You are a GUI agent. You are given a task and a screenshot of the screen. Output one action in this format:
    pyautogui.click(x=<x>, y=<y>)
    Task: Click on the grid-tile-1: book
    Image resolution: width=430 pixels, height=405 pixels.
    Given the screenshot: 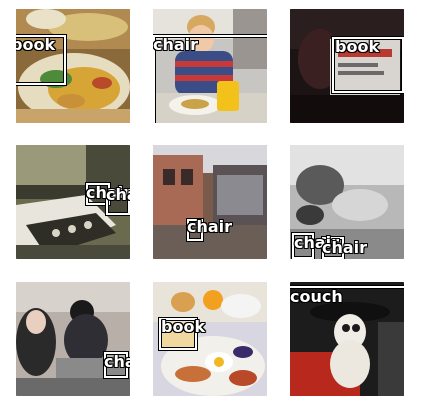 What is the action you would take?
    pyautogui.click(x=73, y=66)
    